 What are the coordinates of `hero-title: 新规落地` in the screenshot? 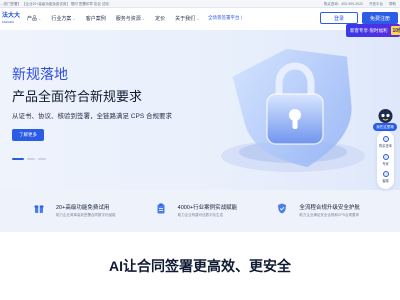 It's located at (40, 74).